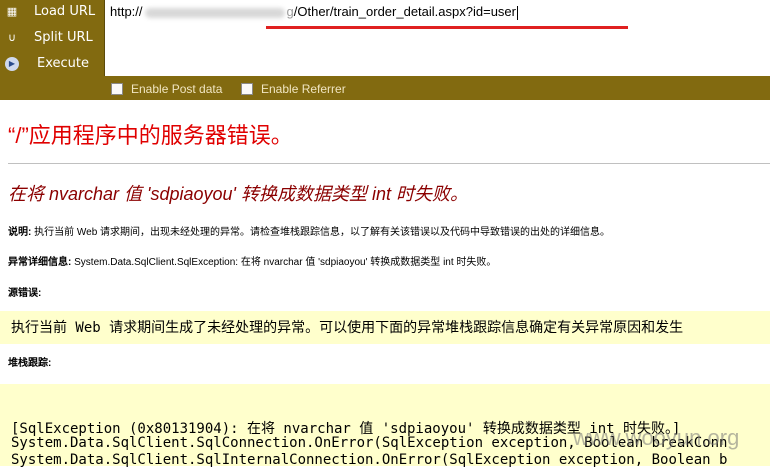 This screenshot has width=770, height=468. Describe the element at coordinates (40, 262) in the screenshot. I see `exception-label: 异常详细信息:` at that location.